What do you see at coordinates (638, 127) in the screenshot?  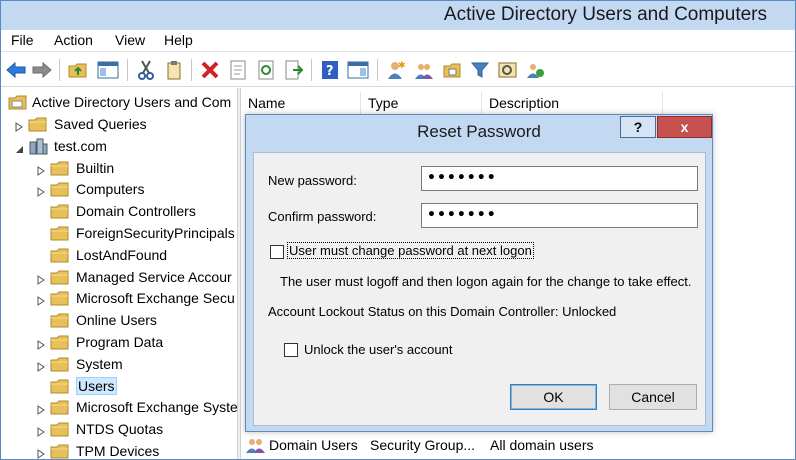 I see `help-button: ?` at bounding box center [638, 127].